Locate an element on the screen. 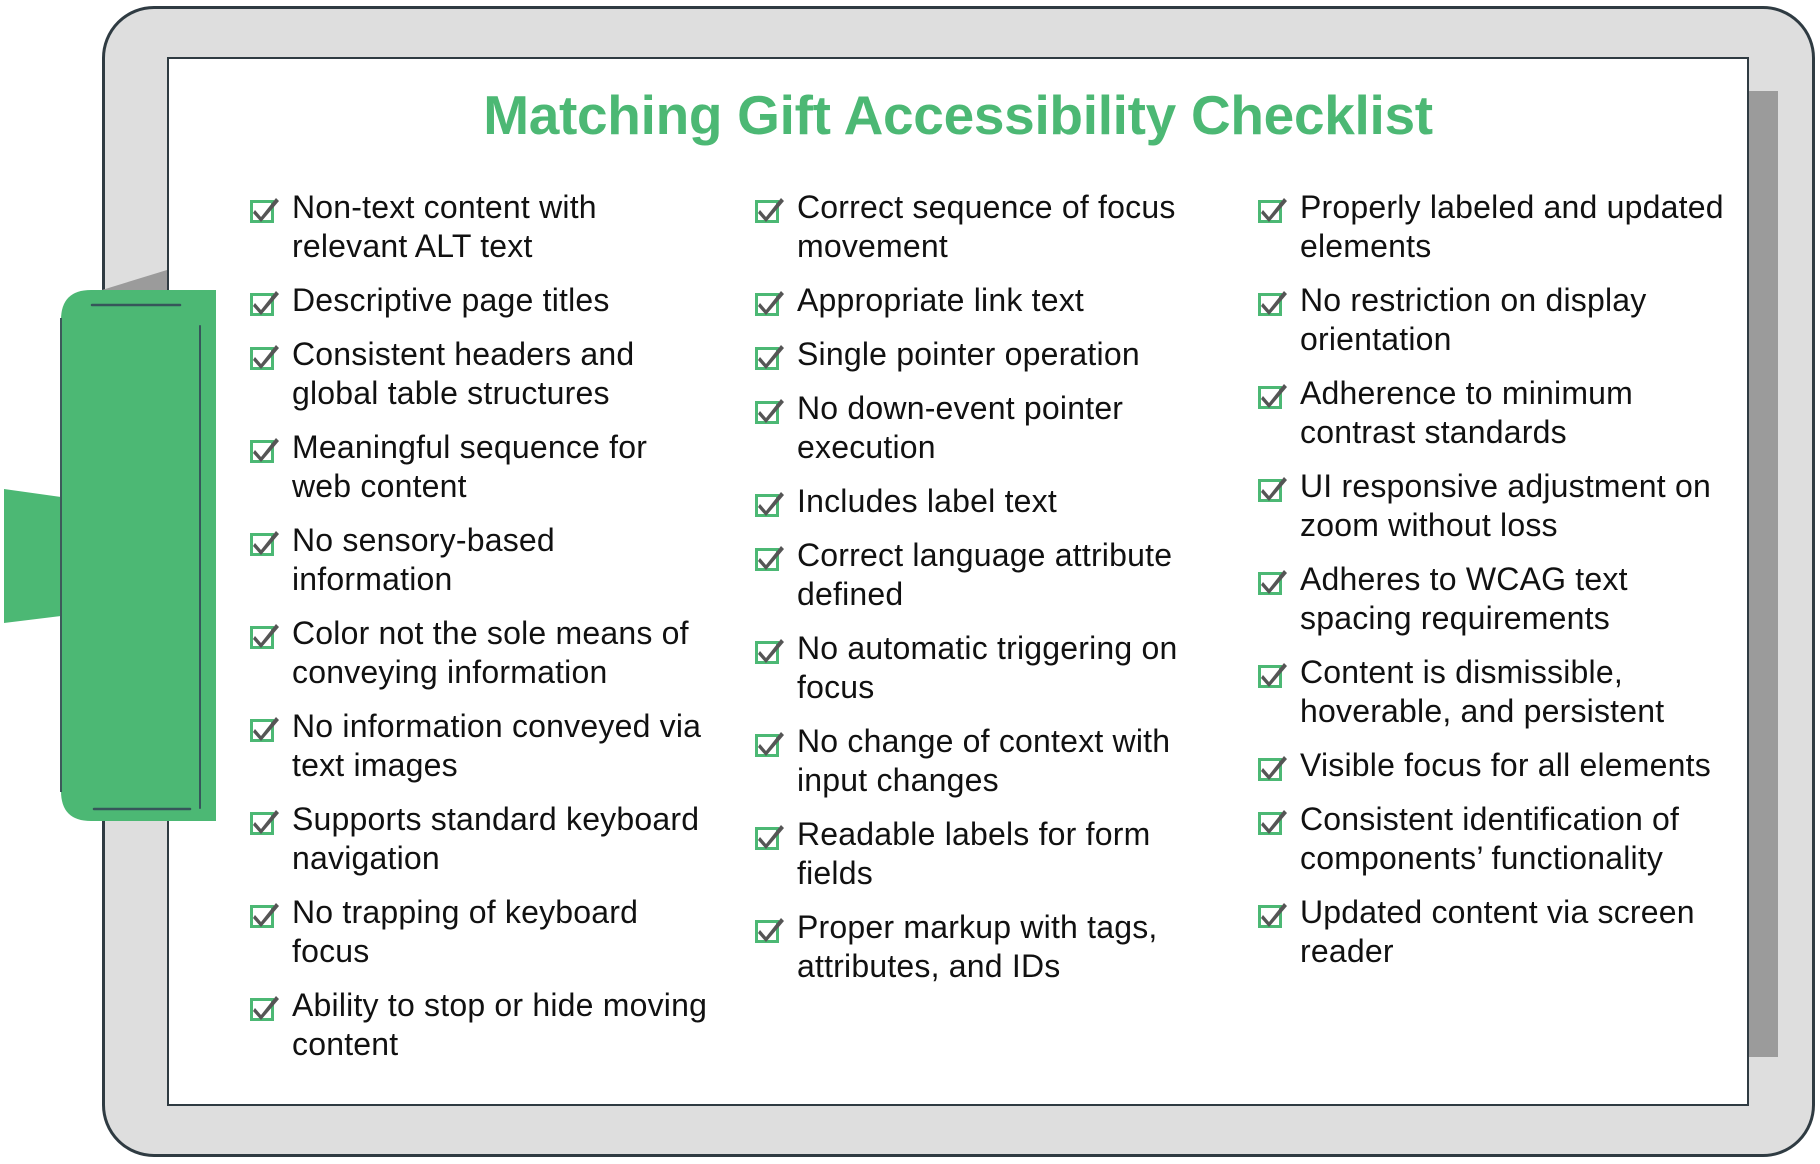 This screenshot has width=1820, height=1164. checklist-item-label: No change of context with input changes is located at coordinates (984, 760).